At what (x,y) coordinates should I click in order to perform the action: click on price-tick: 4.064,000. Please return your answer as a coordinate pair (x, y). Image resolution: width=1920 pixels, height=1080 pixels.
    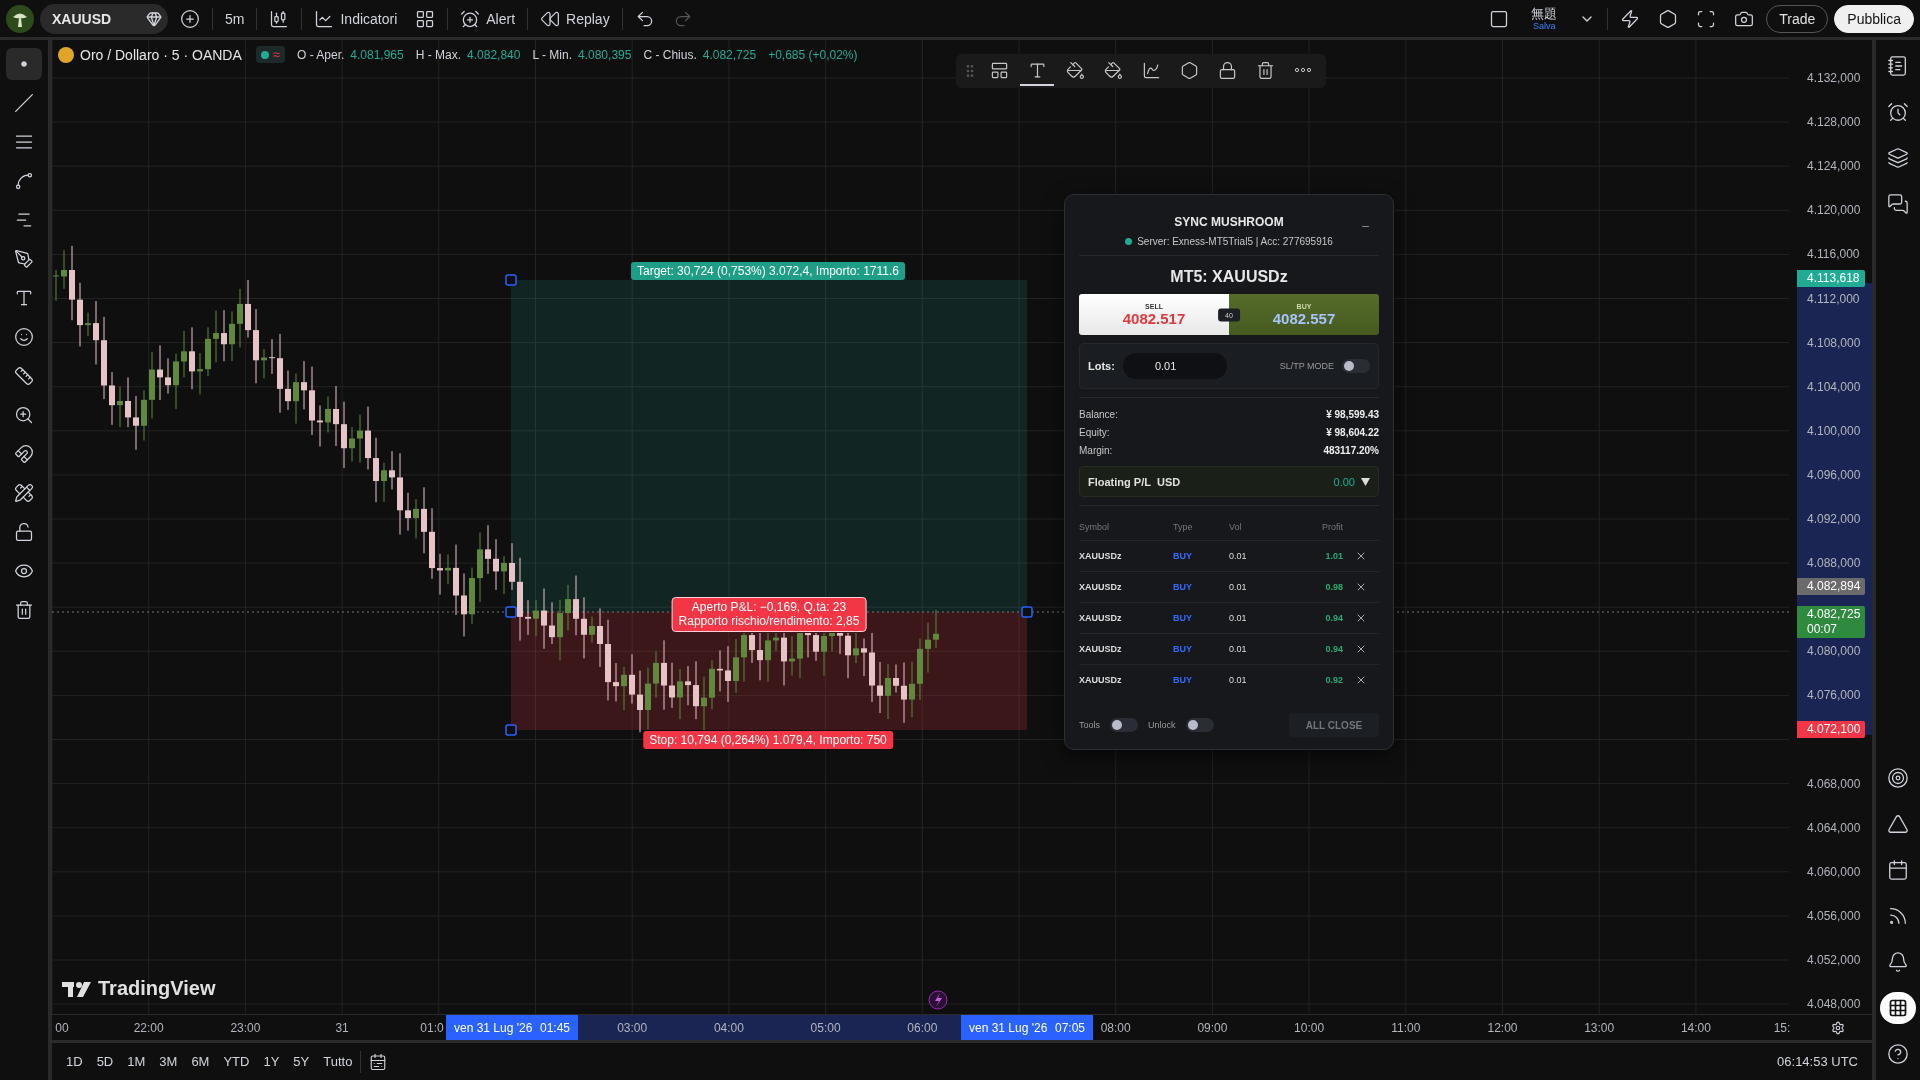
    Looking at the image, I should click on (1834, 827).